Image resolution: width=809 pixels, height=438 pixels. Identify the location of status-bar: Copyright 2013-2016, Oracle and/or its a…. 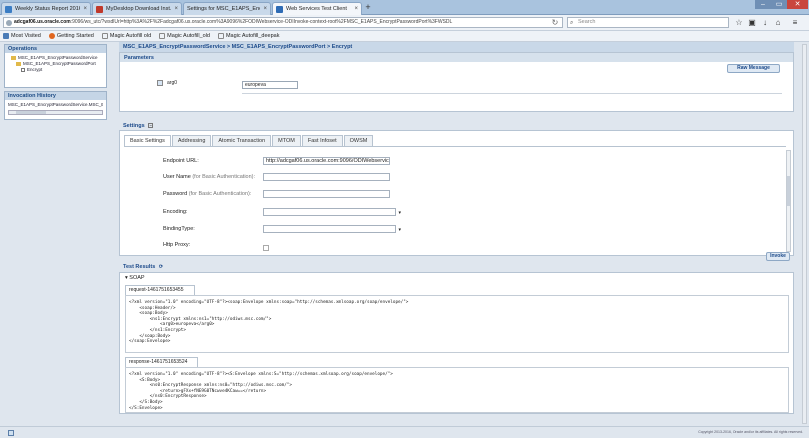
(404, 432).